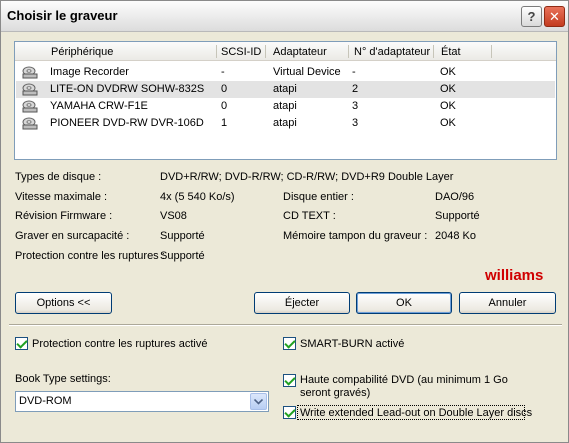  What do you see at coordinates (355, 236) in the screenshot?
I see `buffer-label: Mémoire tampon du graveur :` at bounding box center [355, 236].